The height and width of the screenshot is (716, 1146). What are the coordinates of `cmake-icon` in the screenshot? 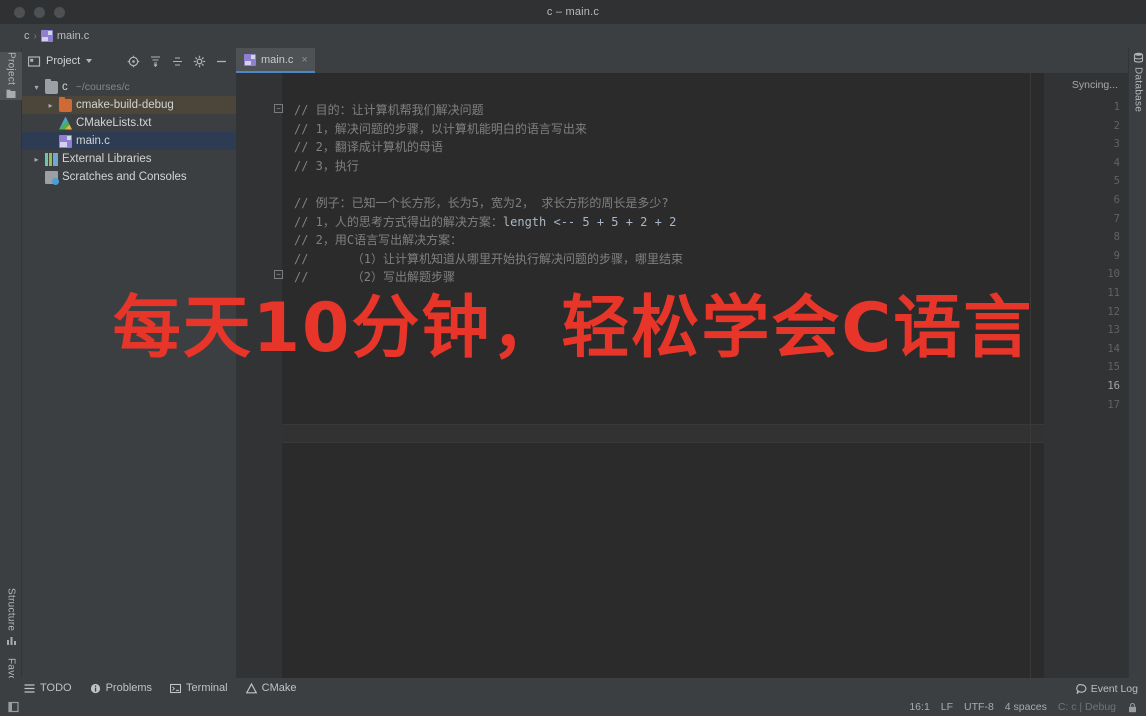 It's located at (251, 688).